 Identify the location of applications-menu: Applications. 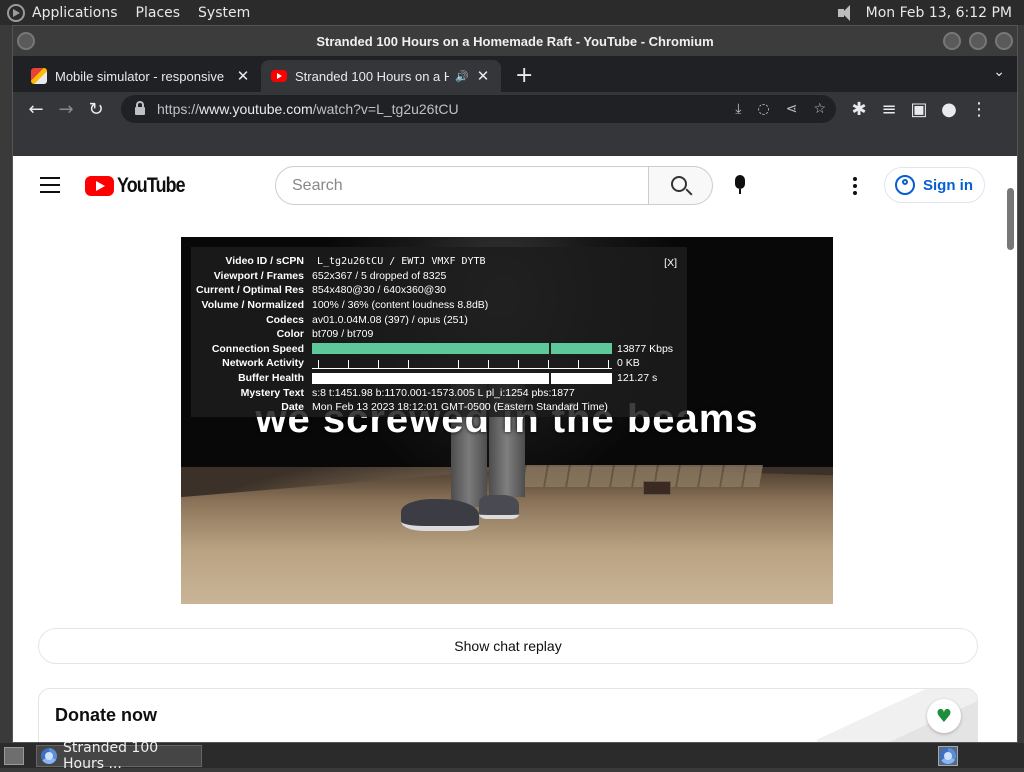
(75, 13).